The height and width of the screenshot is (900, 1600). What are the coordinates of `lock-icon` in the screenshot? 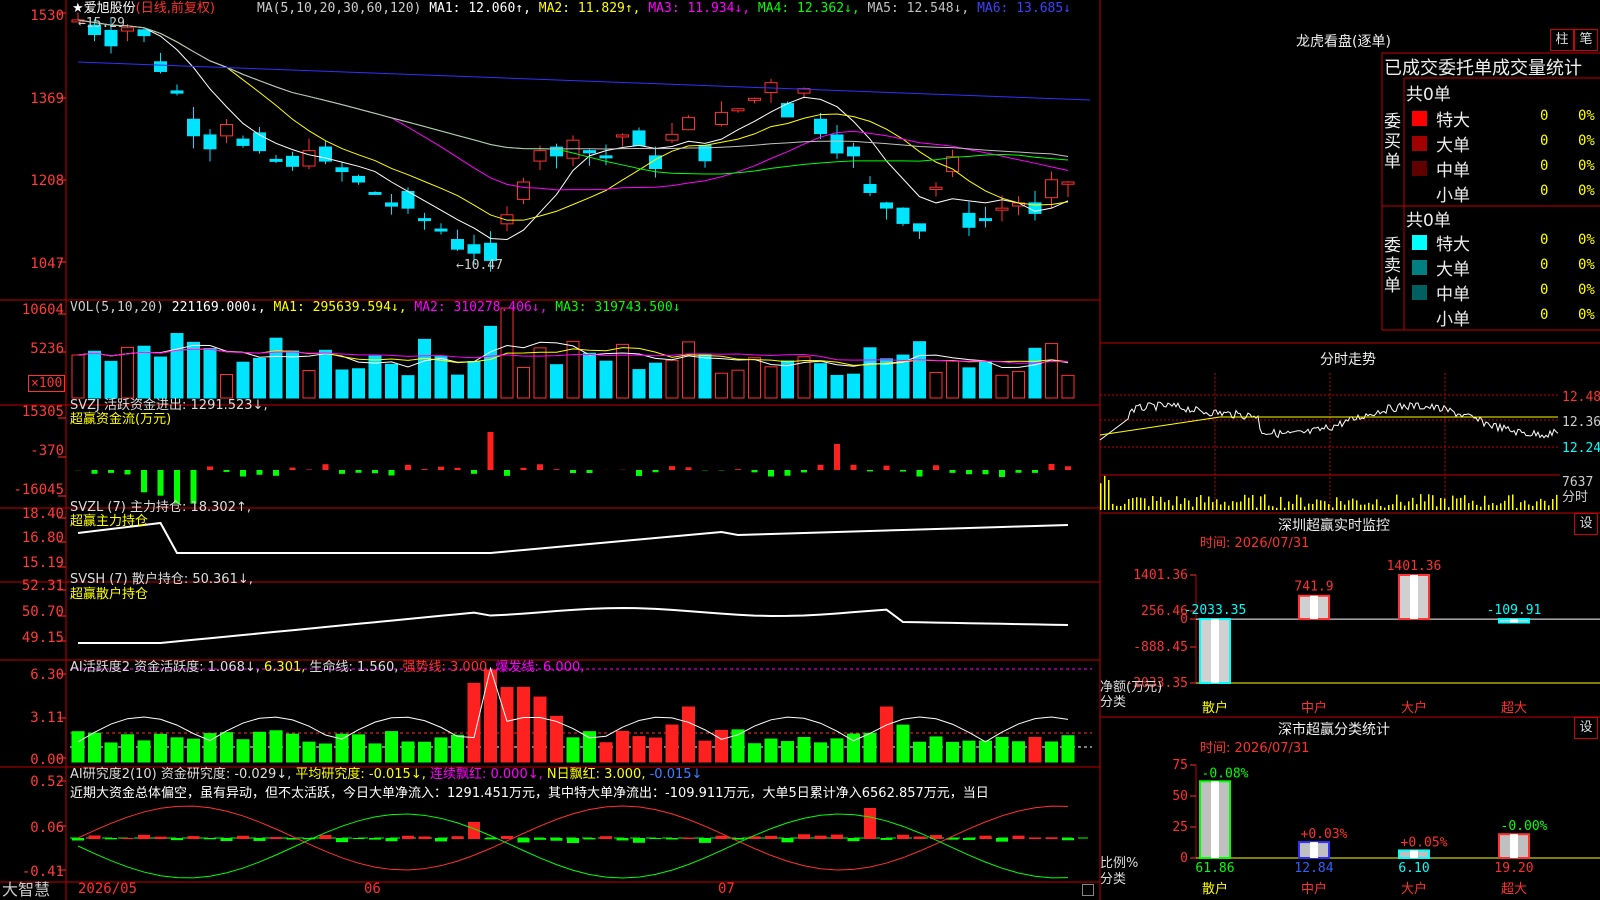 It's located at (1088, 890).